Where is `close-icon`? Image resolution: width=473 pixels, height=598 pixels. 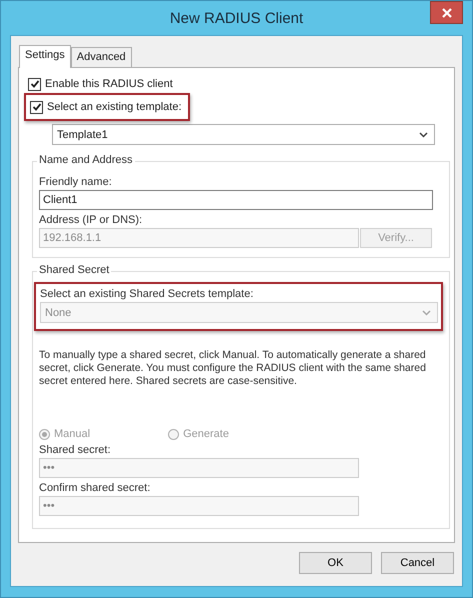 close-icon is located at coordinates (447, 13).